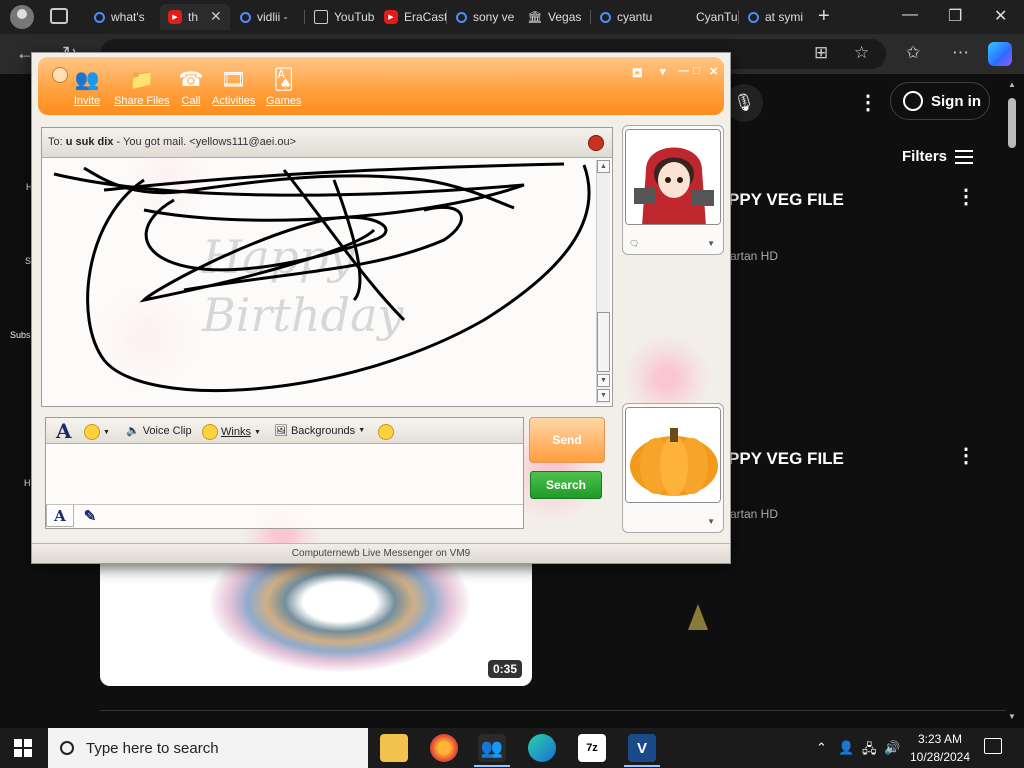 The height and width of the screenshot is (768, 1024). What do you see at coordinates (663, 71) in the screenshot?
I see `dropdown-icon: ▾` at bounding box center [663, 71].